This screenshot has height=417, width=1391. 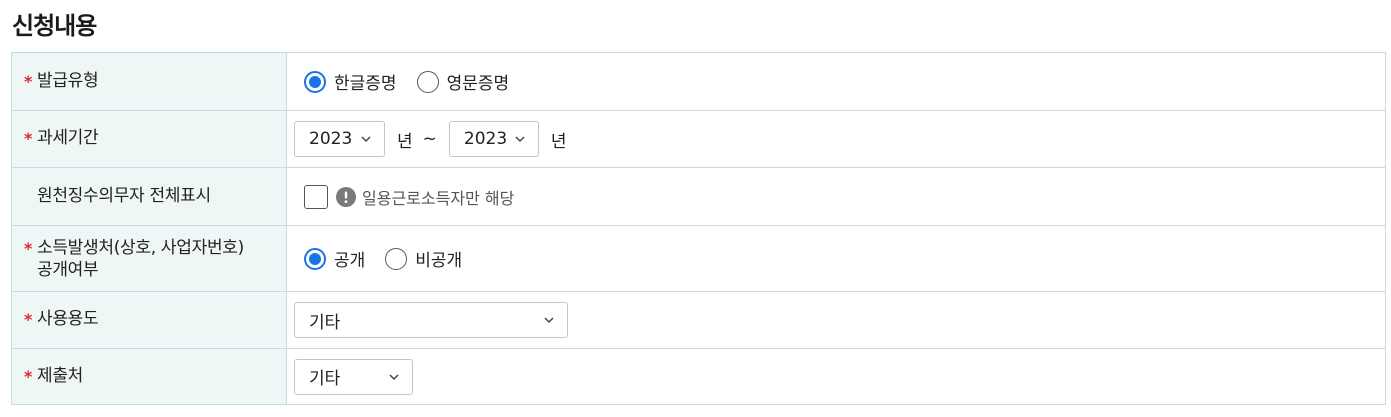 I want to click on issue-type-radio-group: 한글증명 영문증명, so click(x=836, y=81).